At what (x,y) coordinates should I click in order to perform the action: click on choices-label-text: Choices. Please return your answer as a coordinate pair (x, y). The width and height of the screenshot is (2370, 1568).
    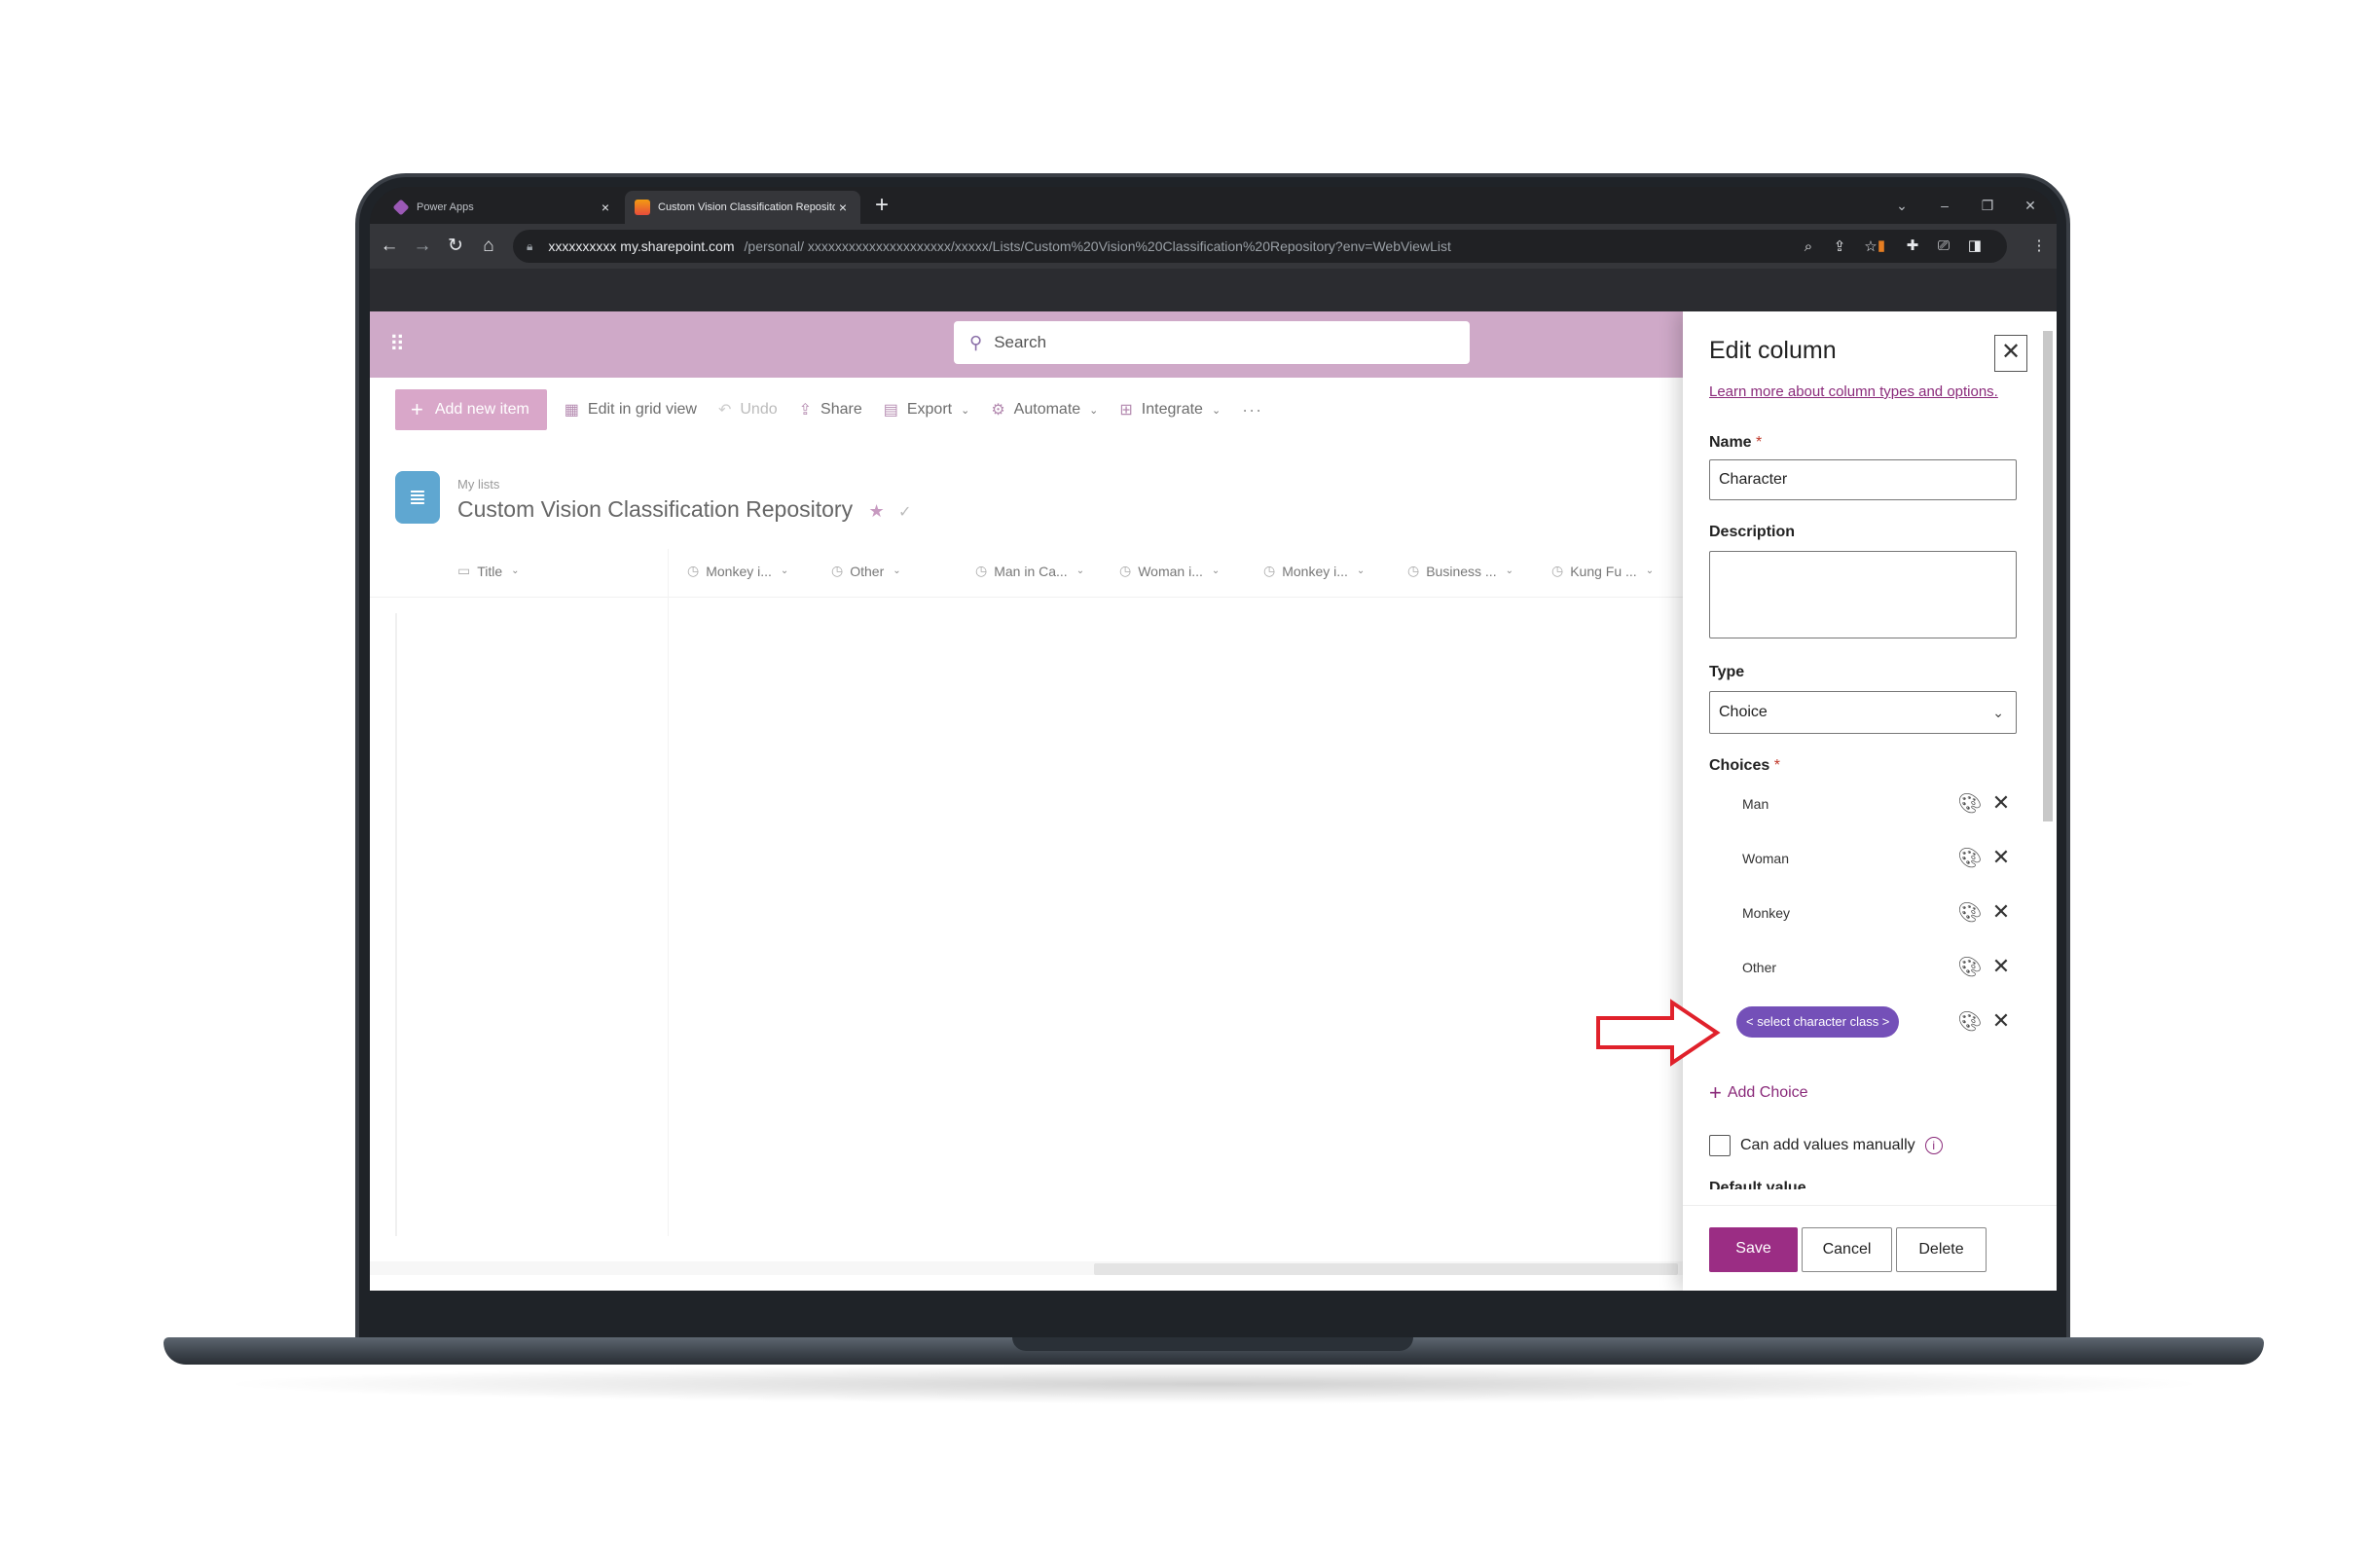
    Looking at the image, I should click on (1739, 765).